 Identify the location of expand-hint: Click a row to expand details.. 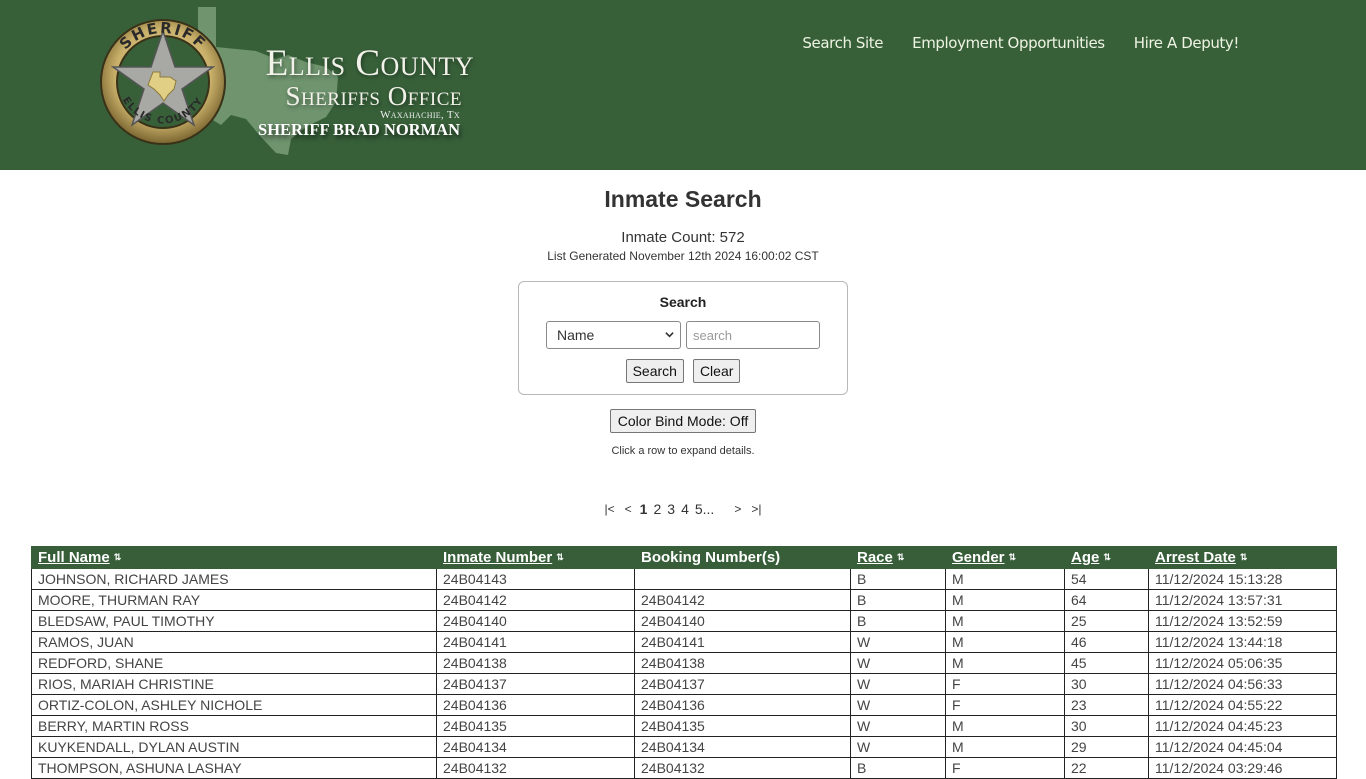
(683, 451).